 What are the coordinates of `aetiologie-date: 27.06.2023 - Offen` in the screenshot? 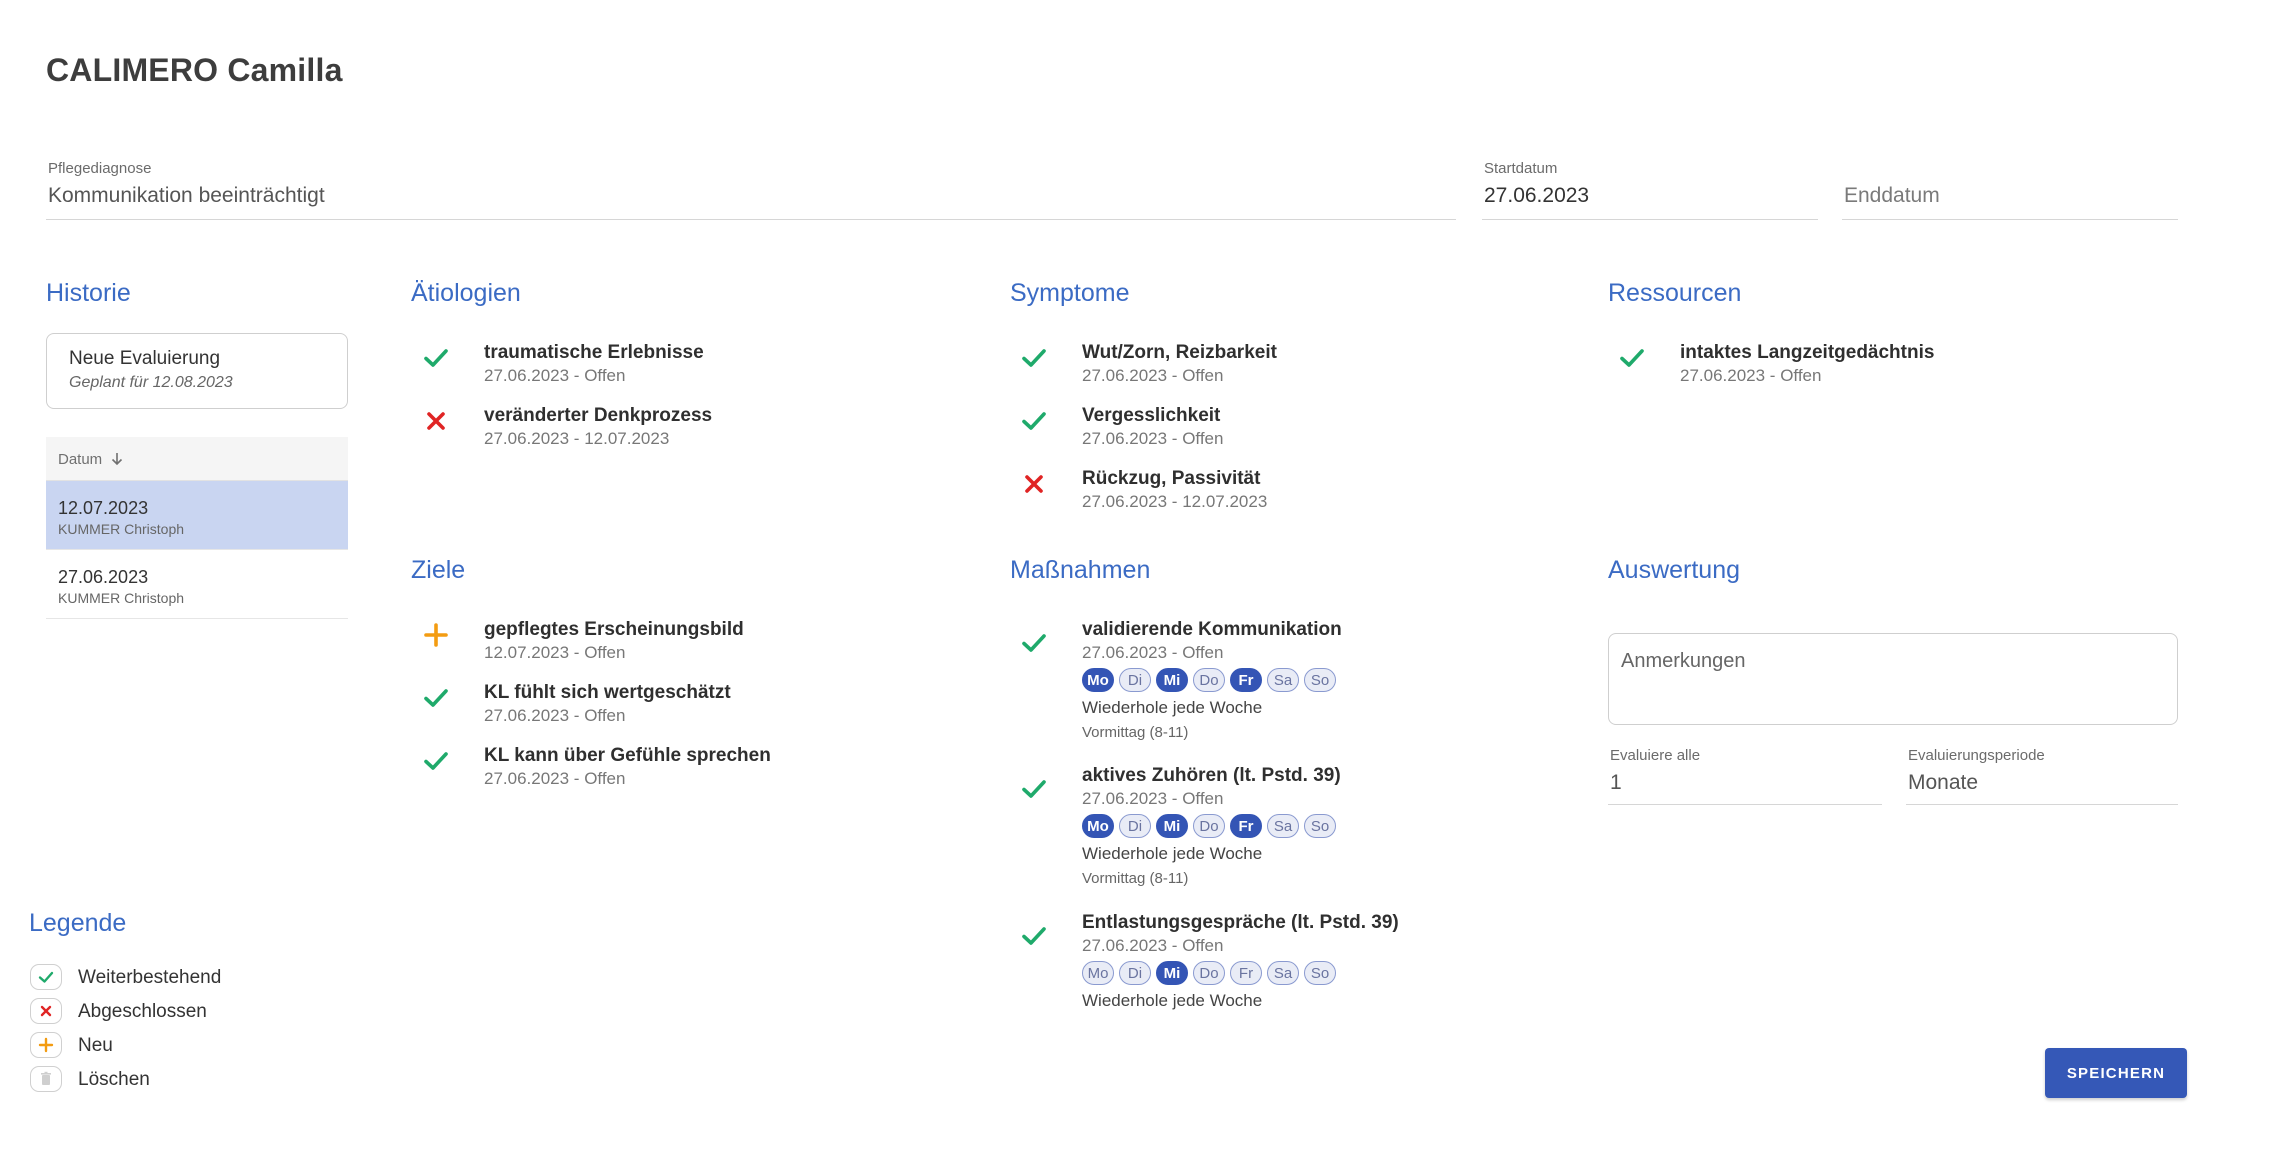 It's located at (555, 375).